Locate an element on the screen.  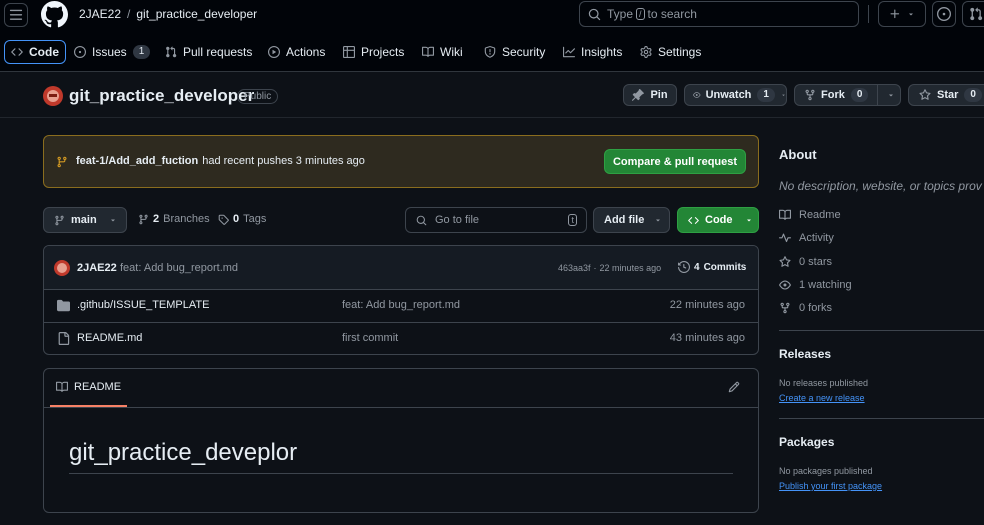
branch-select-button: main is located at coordinates (85, 220).